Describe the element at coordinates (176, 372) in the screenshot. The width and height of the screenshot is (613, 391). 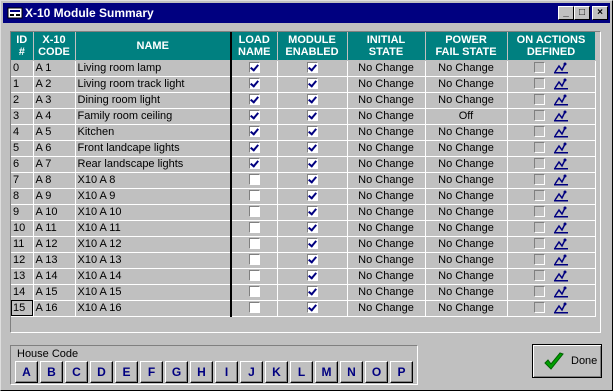
I see `house-code-button-g: G` at that location.